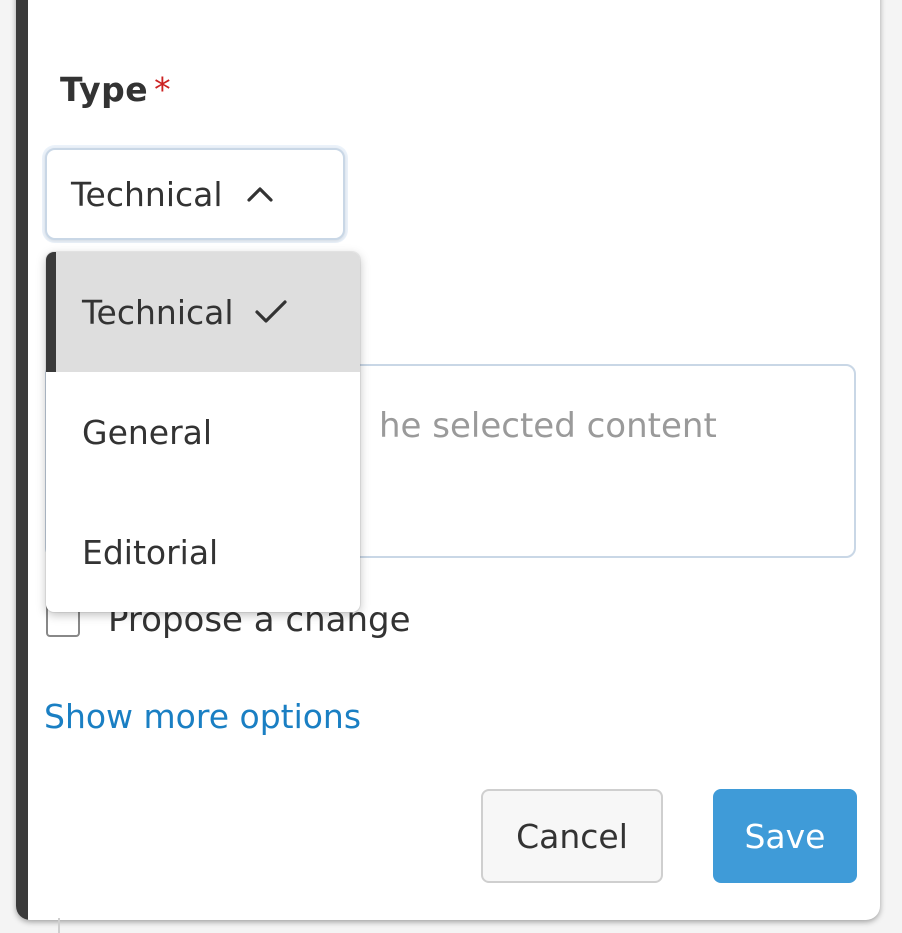 This screenshot has height=933, width=902. Describe the element at coordinates (158, 312) in the screenshot. I see `type-option-label: Technical` at that location.